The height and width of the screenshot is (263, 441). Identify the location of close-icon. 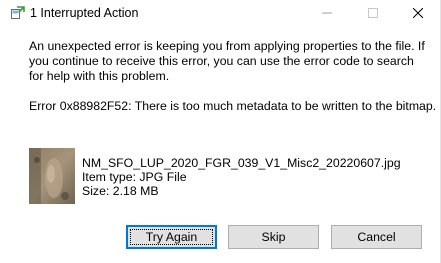
(418, 14).